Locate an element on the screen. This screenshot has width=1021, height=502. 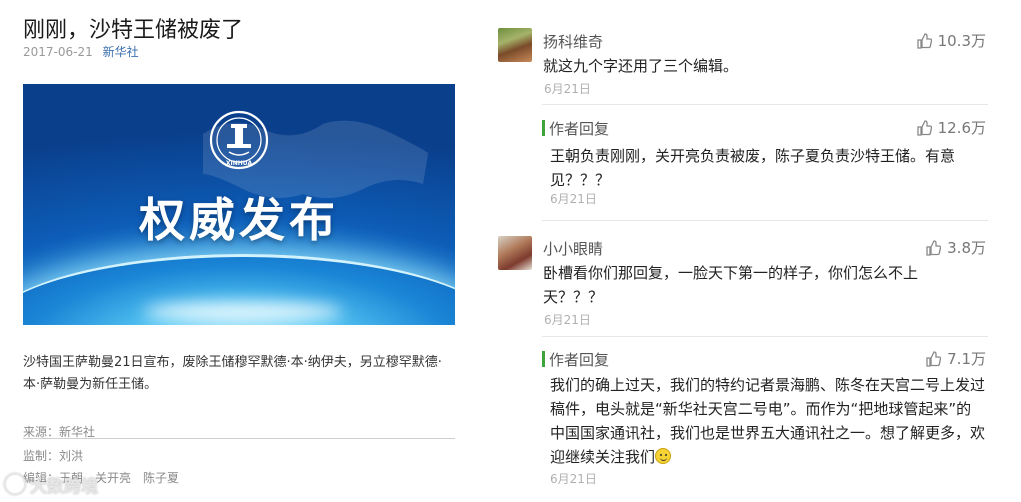
article-divider is located at coordinates (239, 438).